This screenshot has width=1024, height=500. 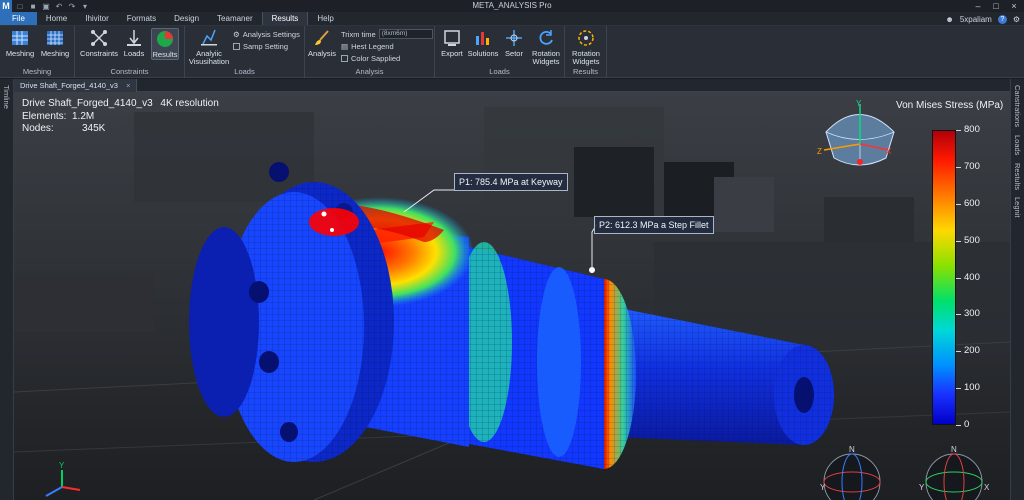 I want to click on tab-design: Design, so click(x=186, y=18).